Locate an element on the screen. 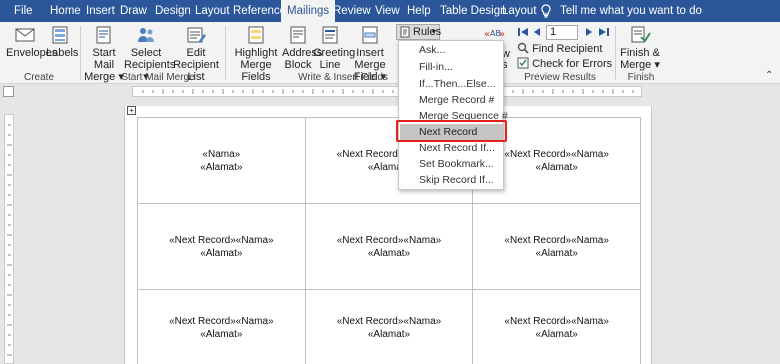  tab-layout: Layout is located at coordinates (212, 11).